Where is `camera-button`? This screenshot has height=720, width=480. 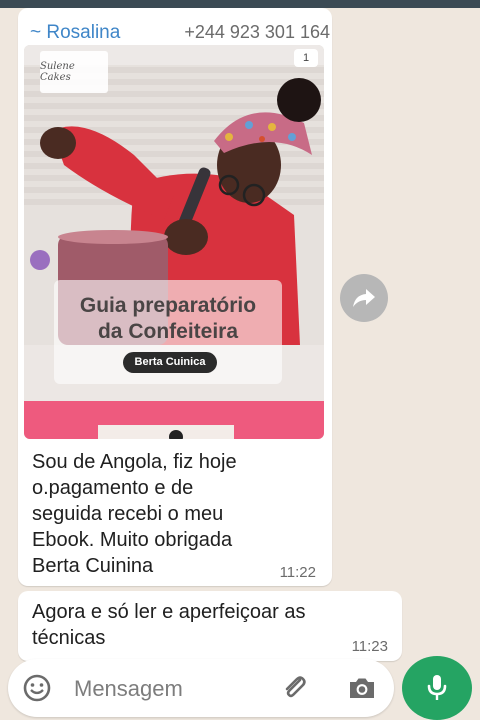
camera-button is located at coordinates (362, 688).